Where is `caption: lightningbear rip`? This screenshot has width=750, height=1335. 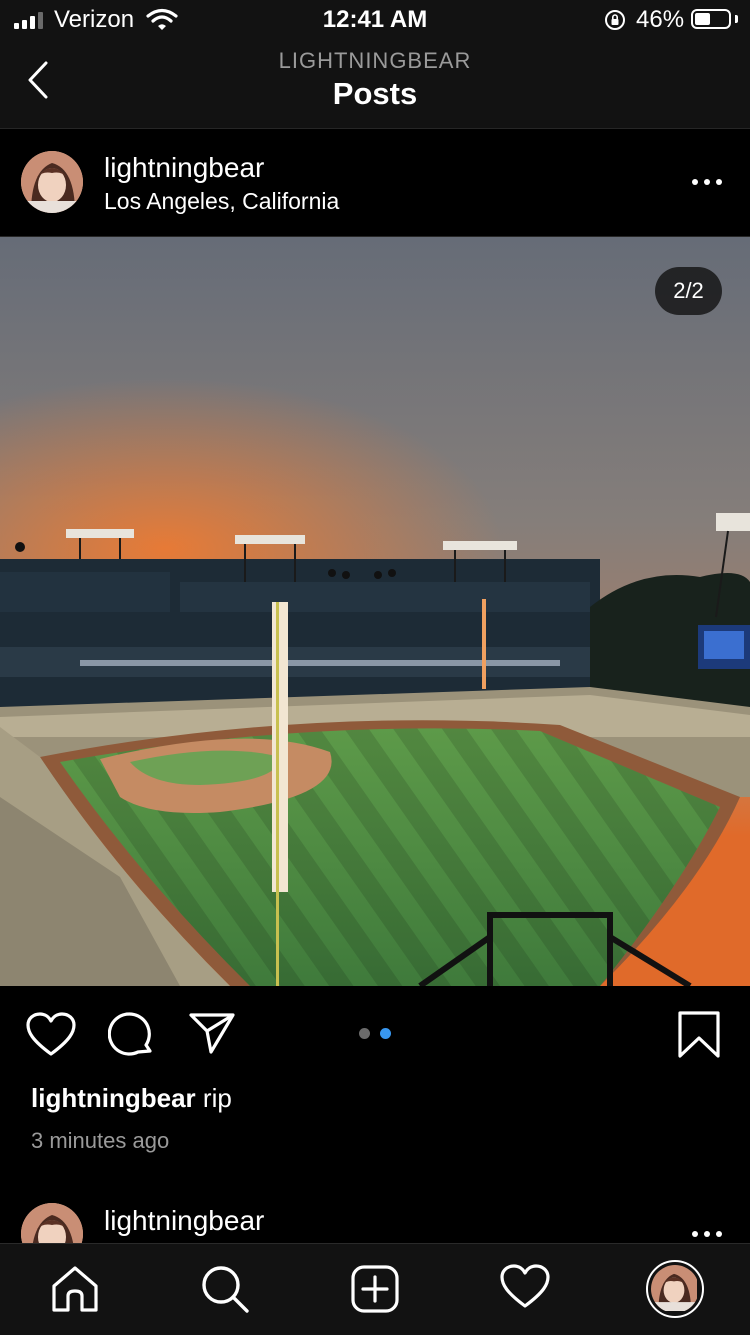 caption: lightningbear rip is located at coordinates (131, 1098).